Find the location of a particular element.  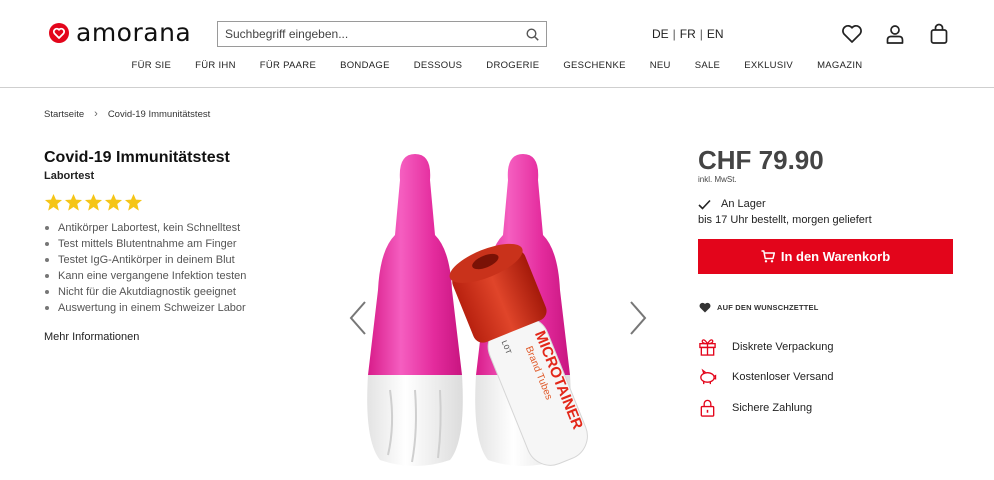

breadcrumb-home: Startseite is located at coordinates (64, 114).